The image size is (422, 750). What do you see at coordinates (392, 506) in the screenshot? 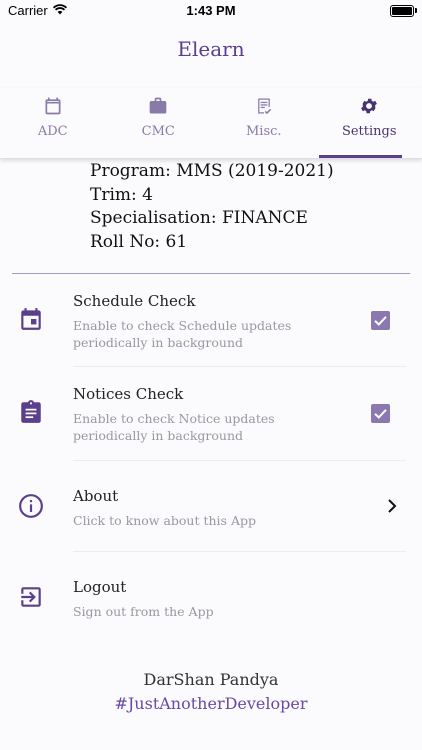
I see `chevron-right-icon` at bounding box center [392, 506].